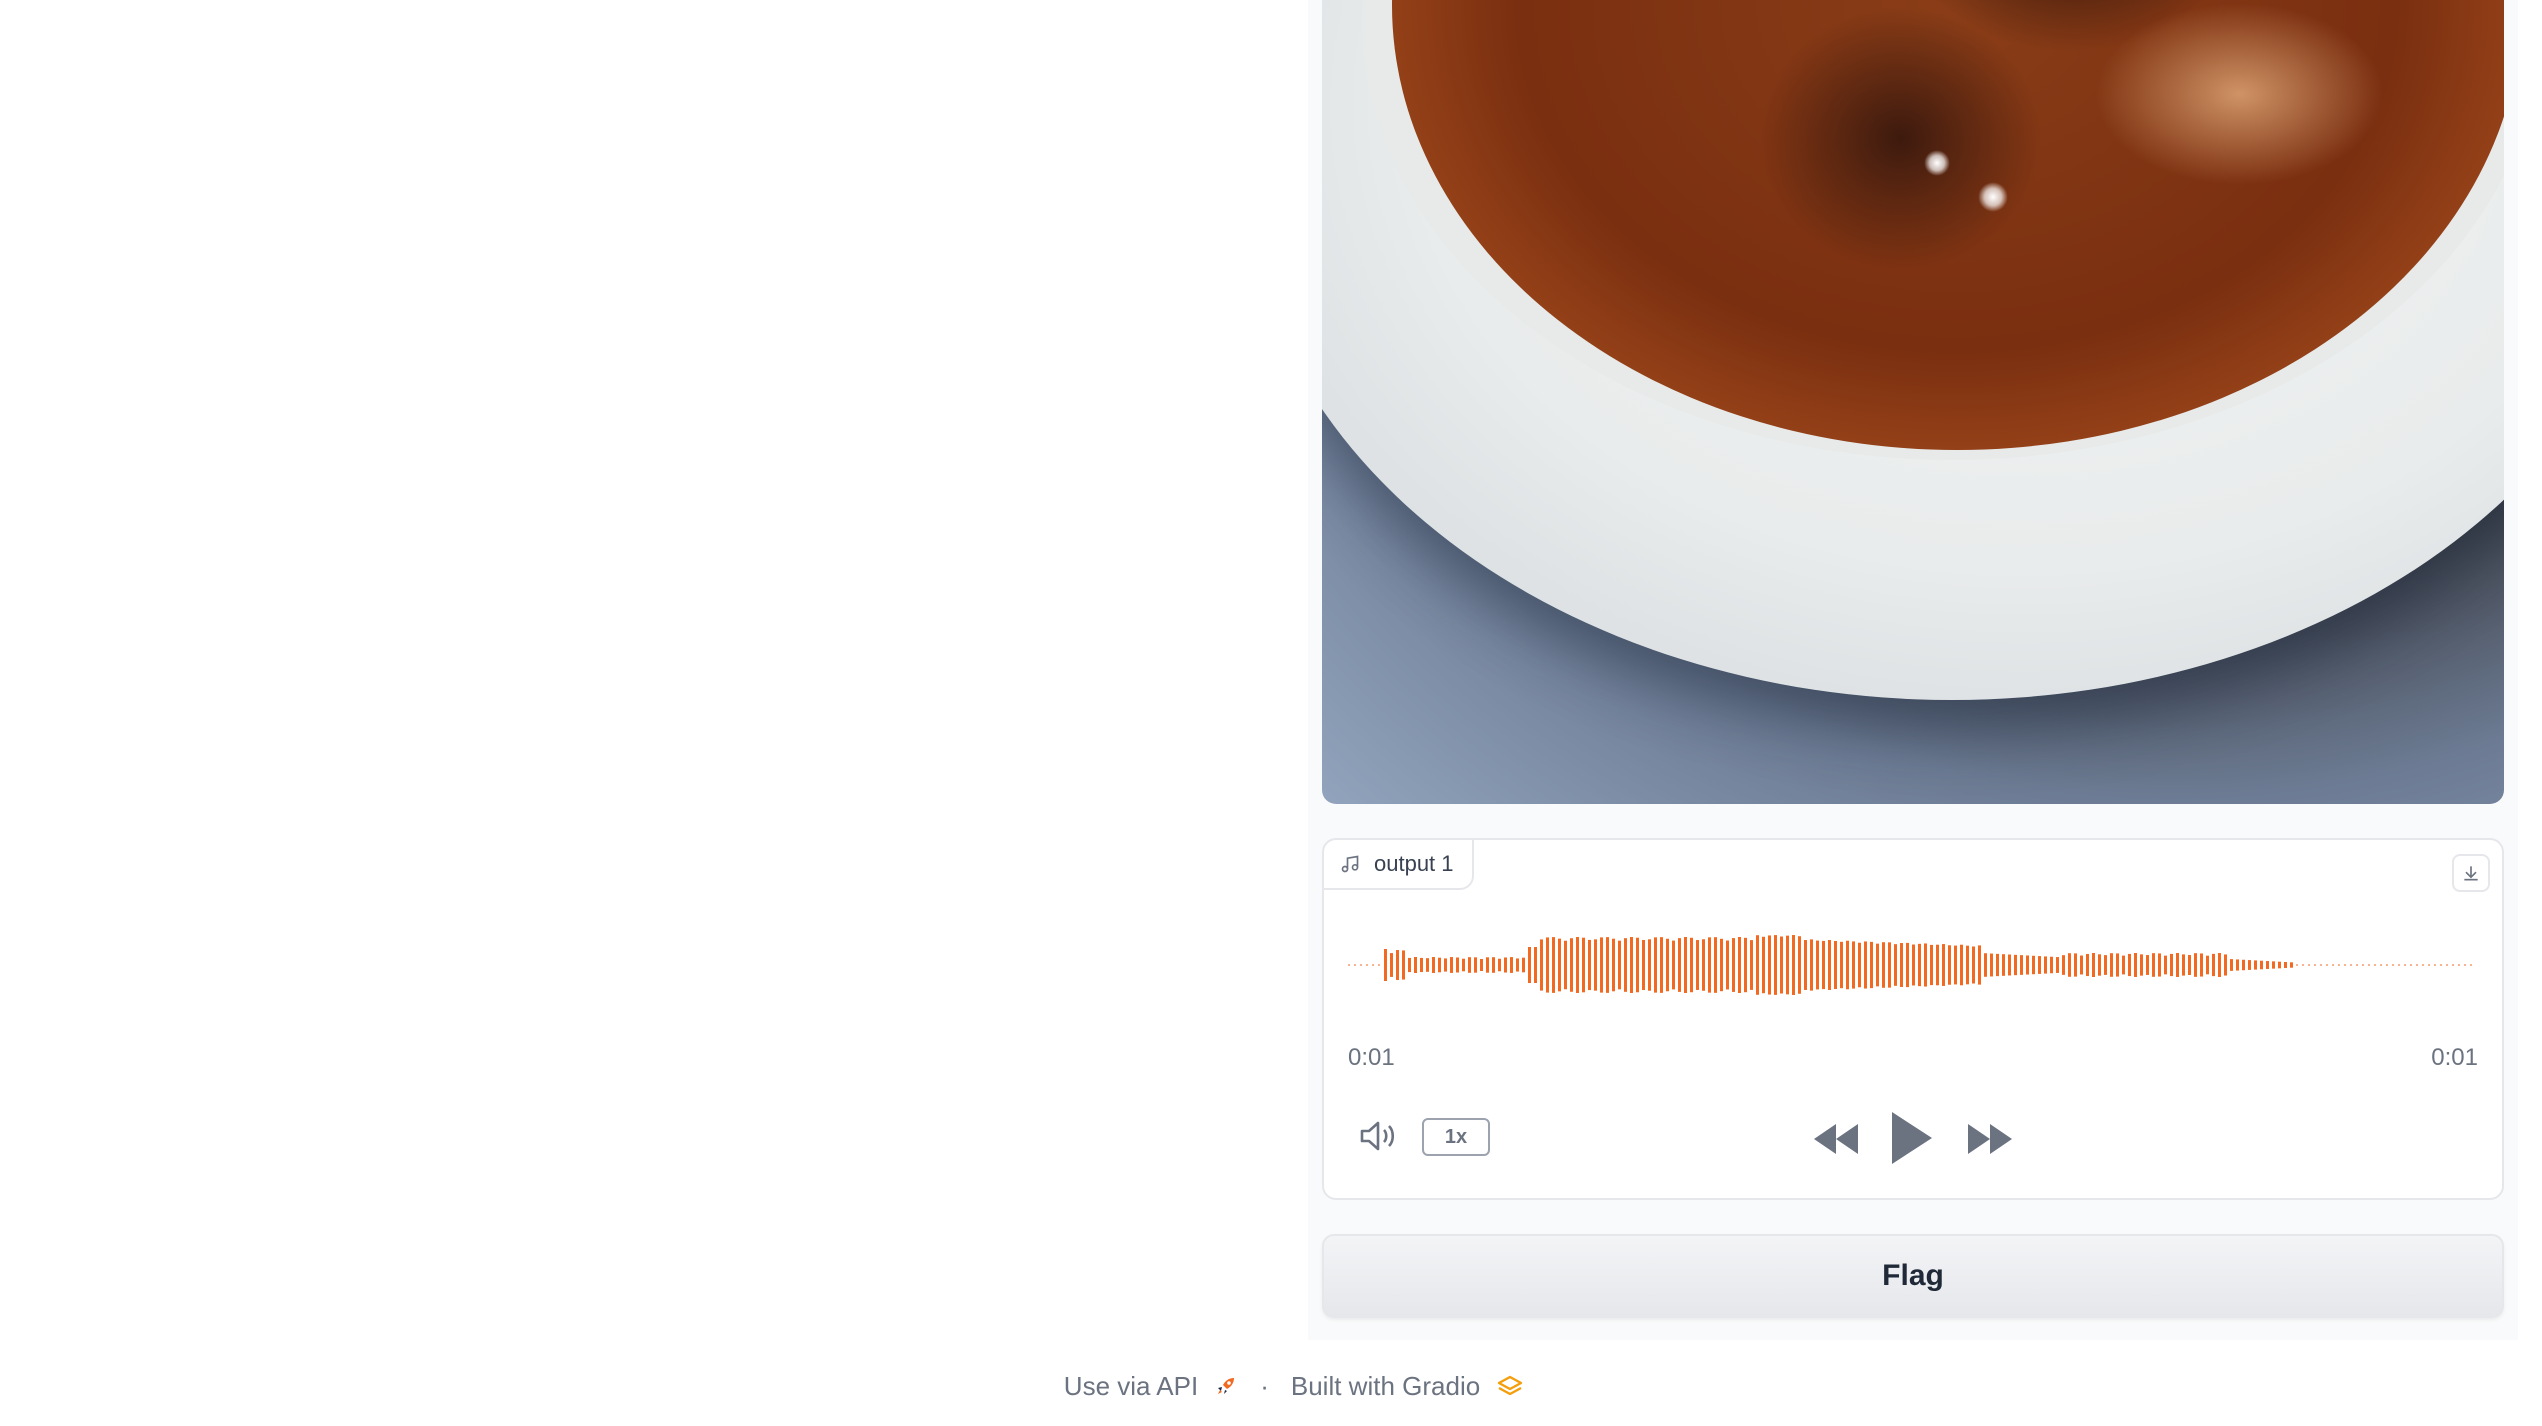  I want to click on fast-forward-button, so click(1990, 1141).